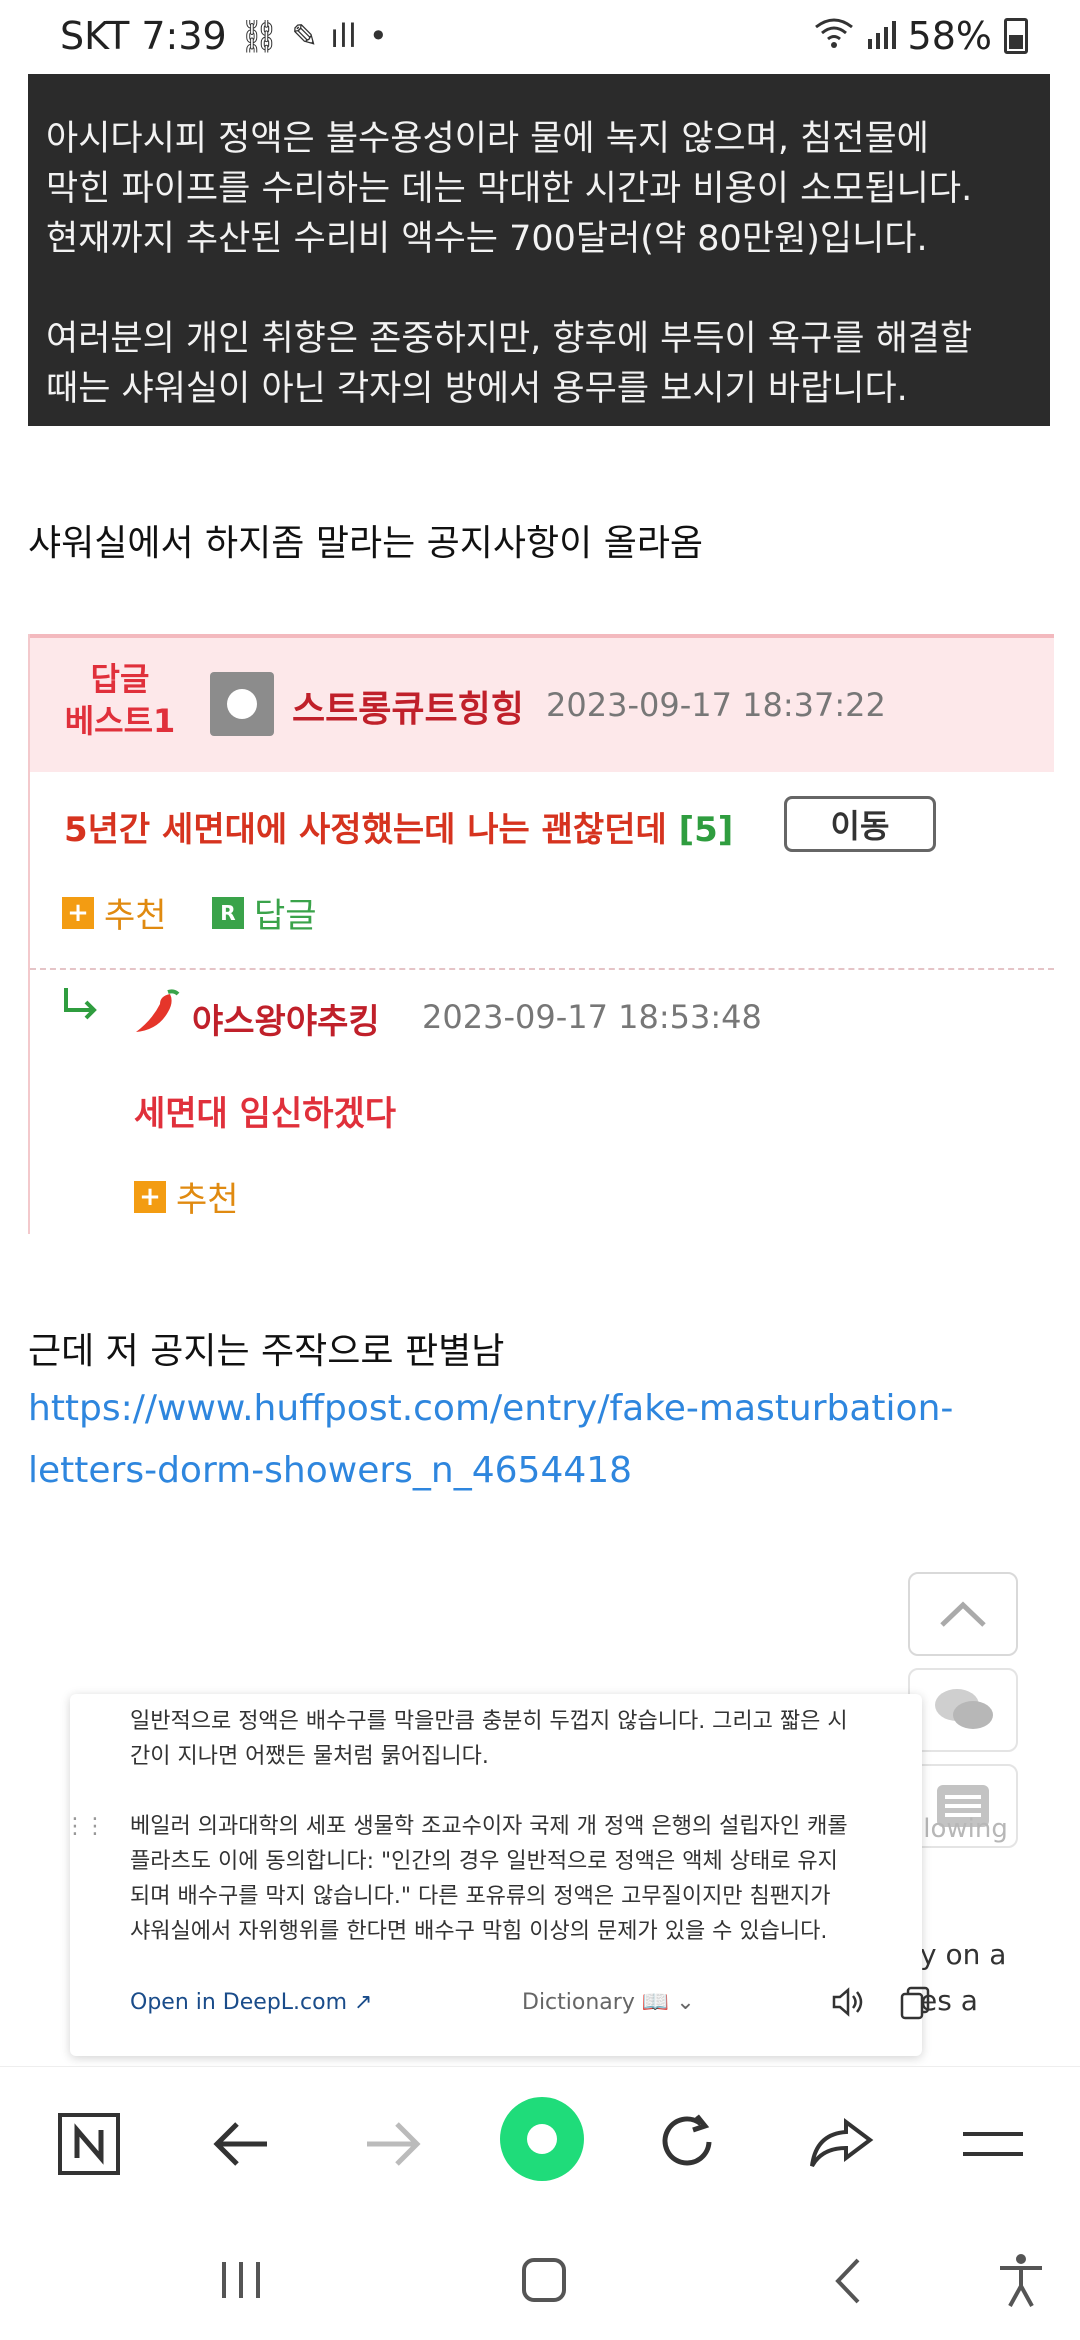  Describe the element at coordinates (114, 912) in the screenshot. I see `recommend-button: + 추천` at that location.